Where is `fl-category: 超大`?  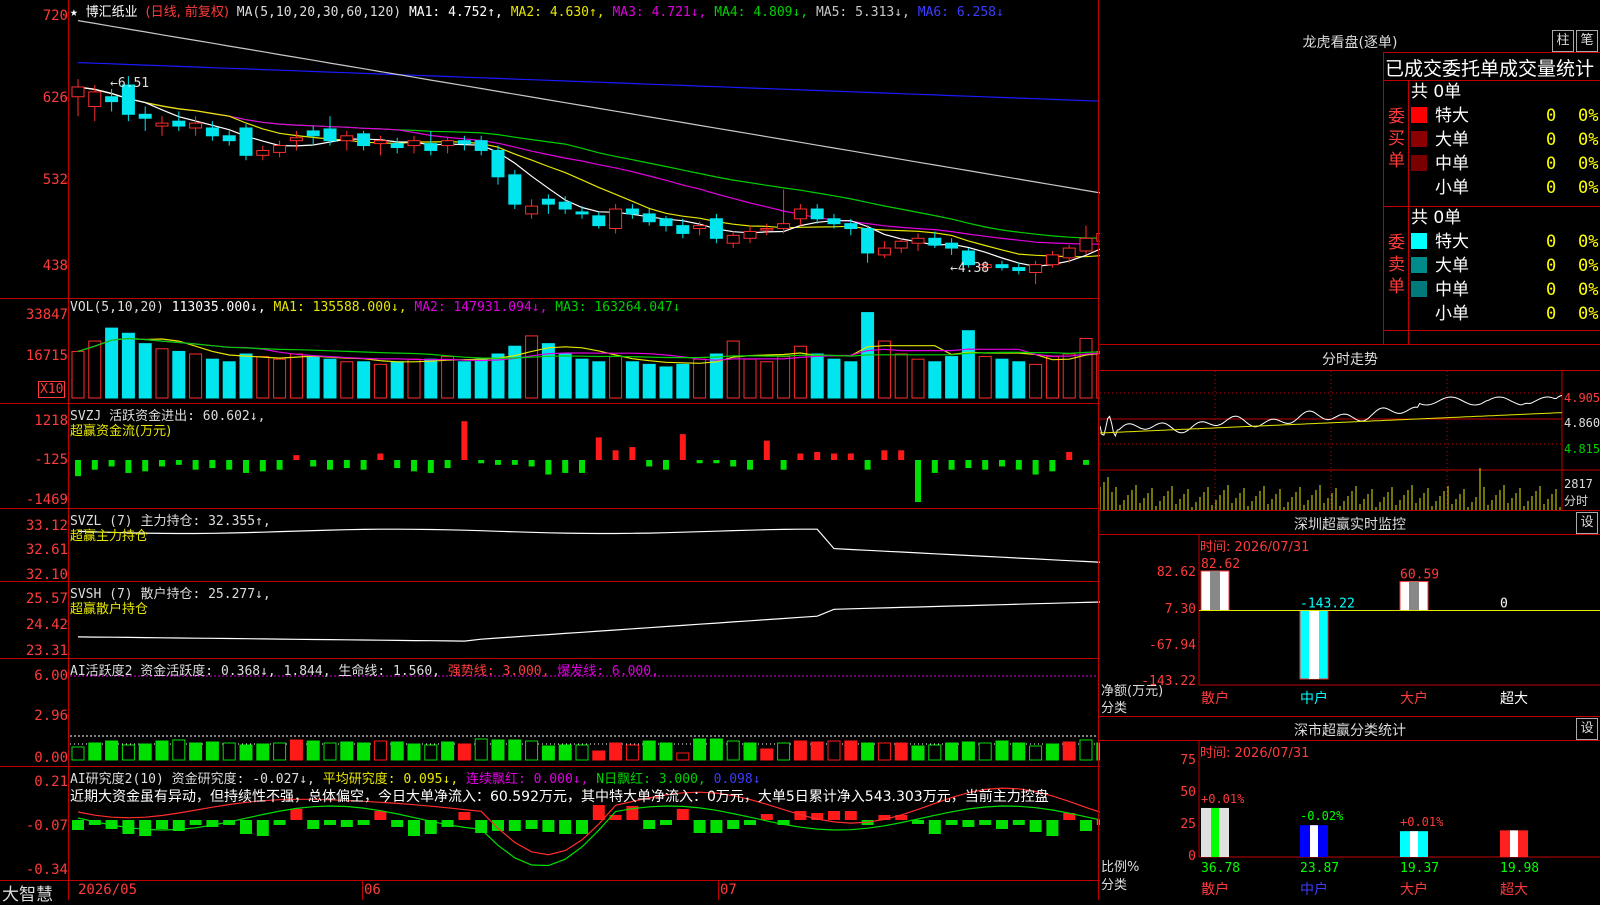 fl-category: 超大 is located at coordinates (1514, 890).